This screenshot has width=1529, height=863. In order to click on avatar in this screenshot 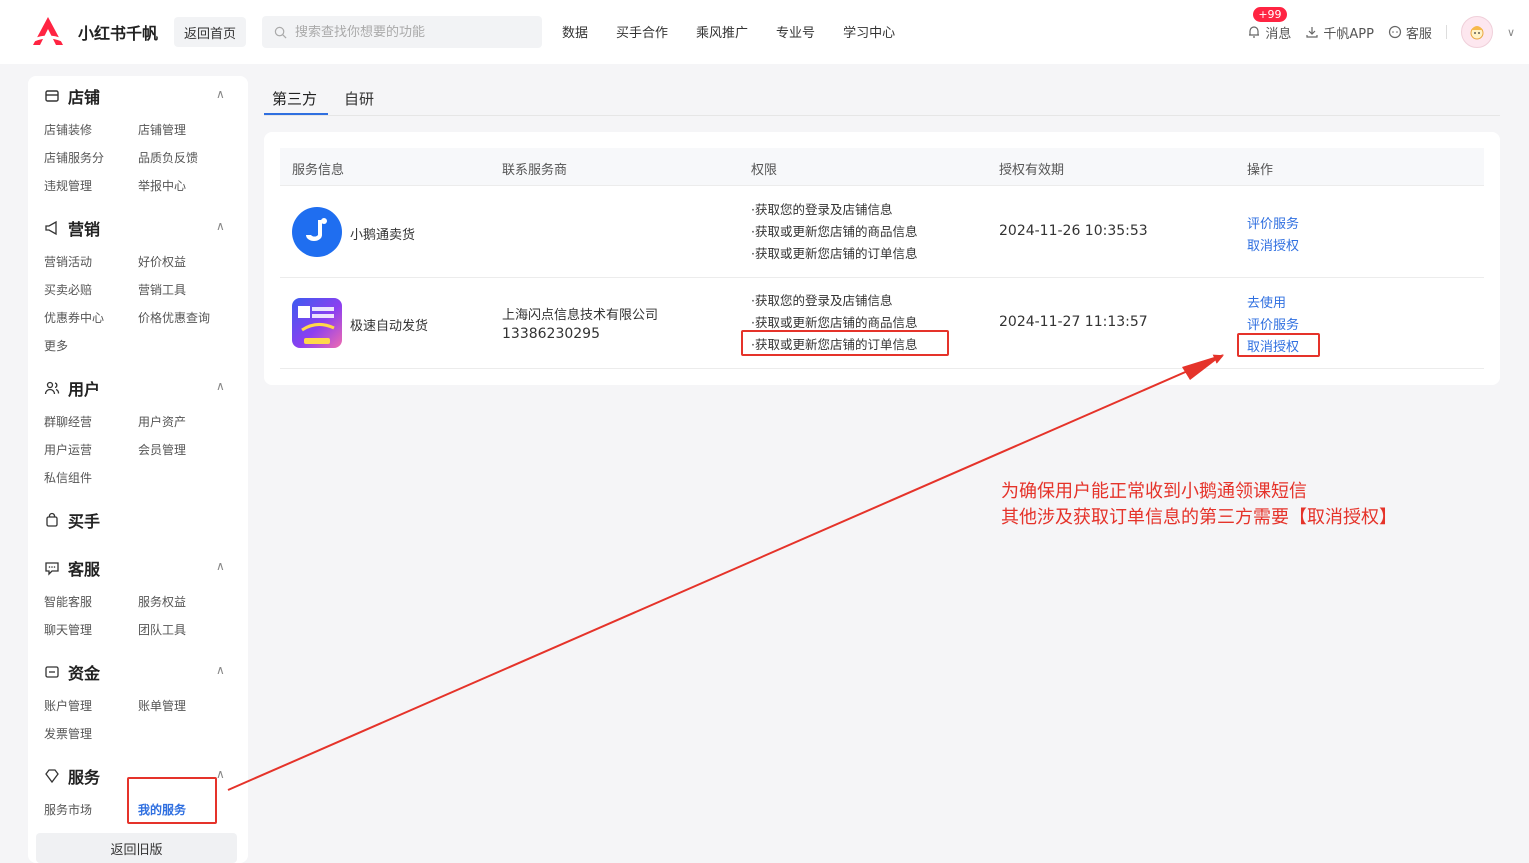, I will do `click(1476, 32)`.